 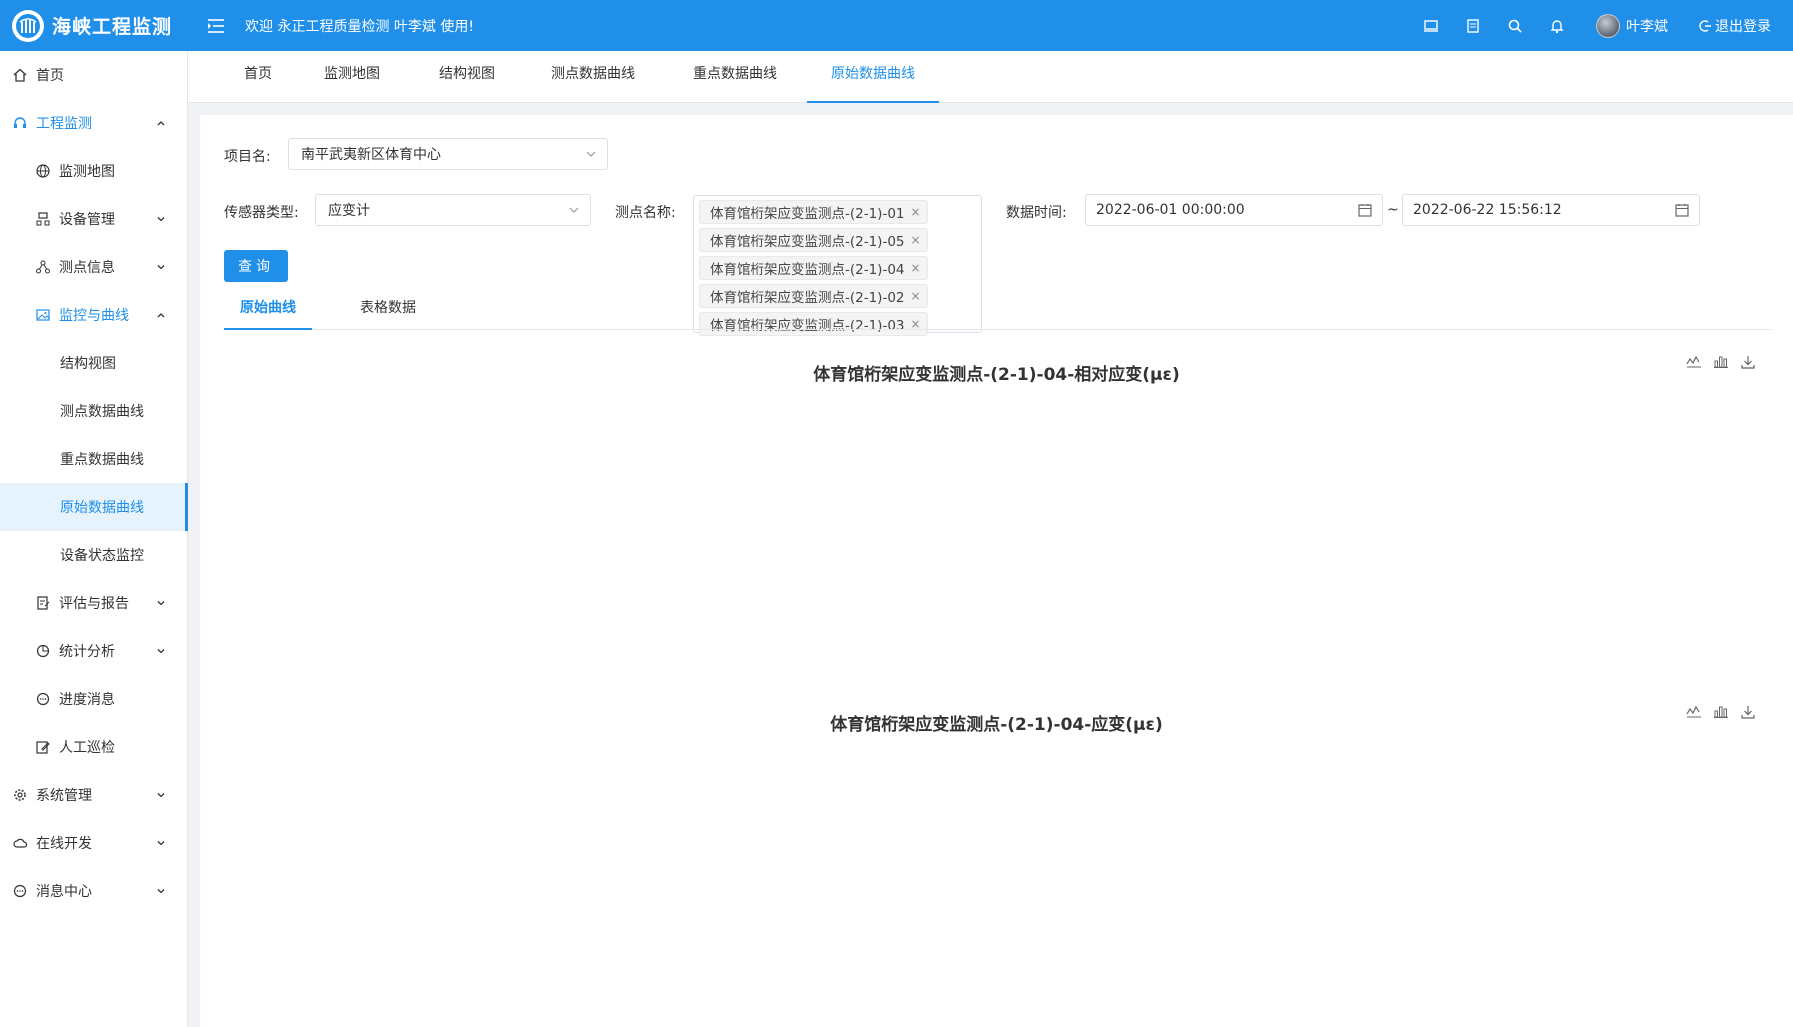 What do you see at coordinates (50, 76) in the screenshot?
I see `sidebar-item-label: 首页` at bounding box center [50, 76].